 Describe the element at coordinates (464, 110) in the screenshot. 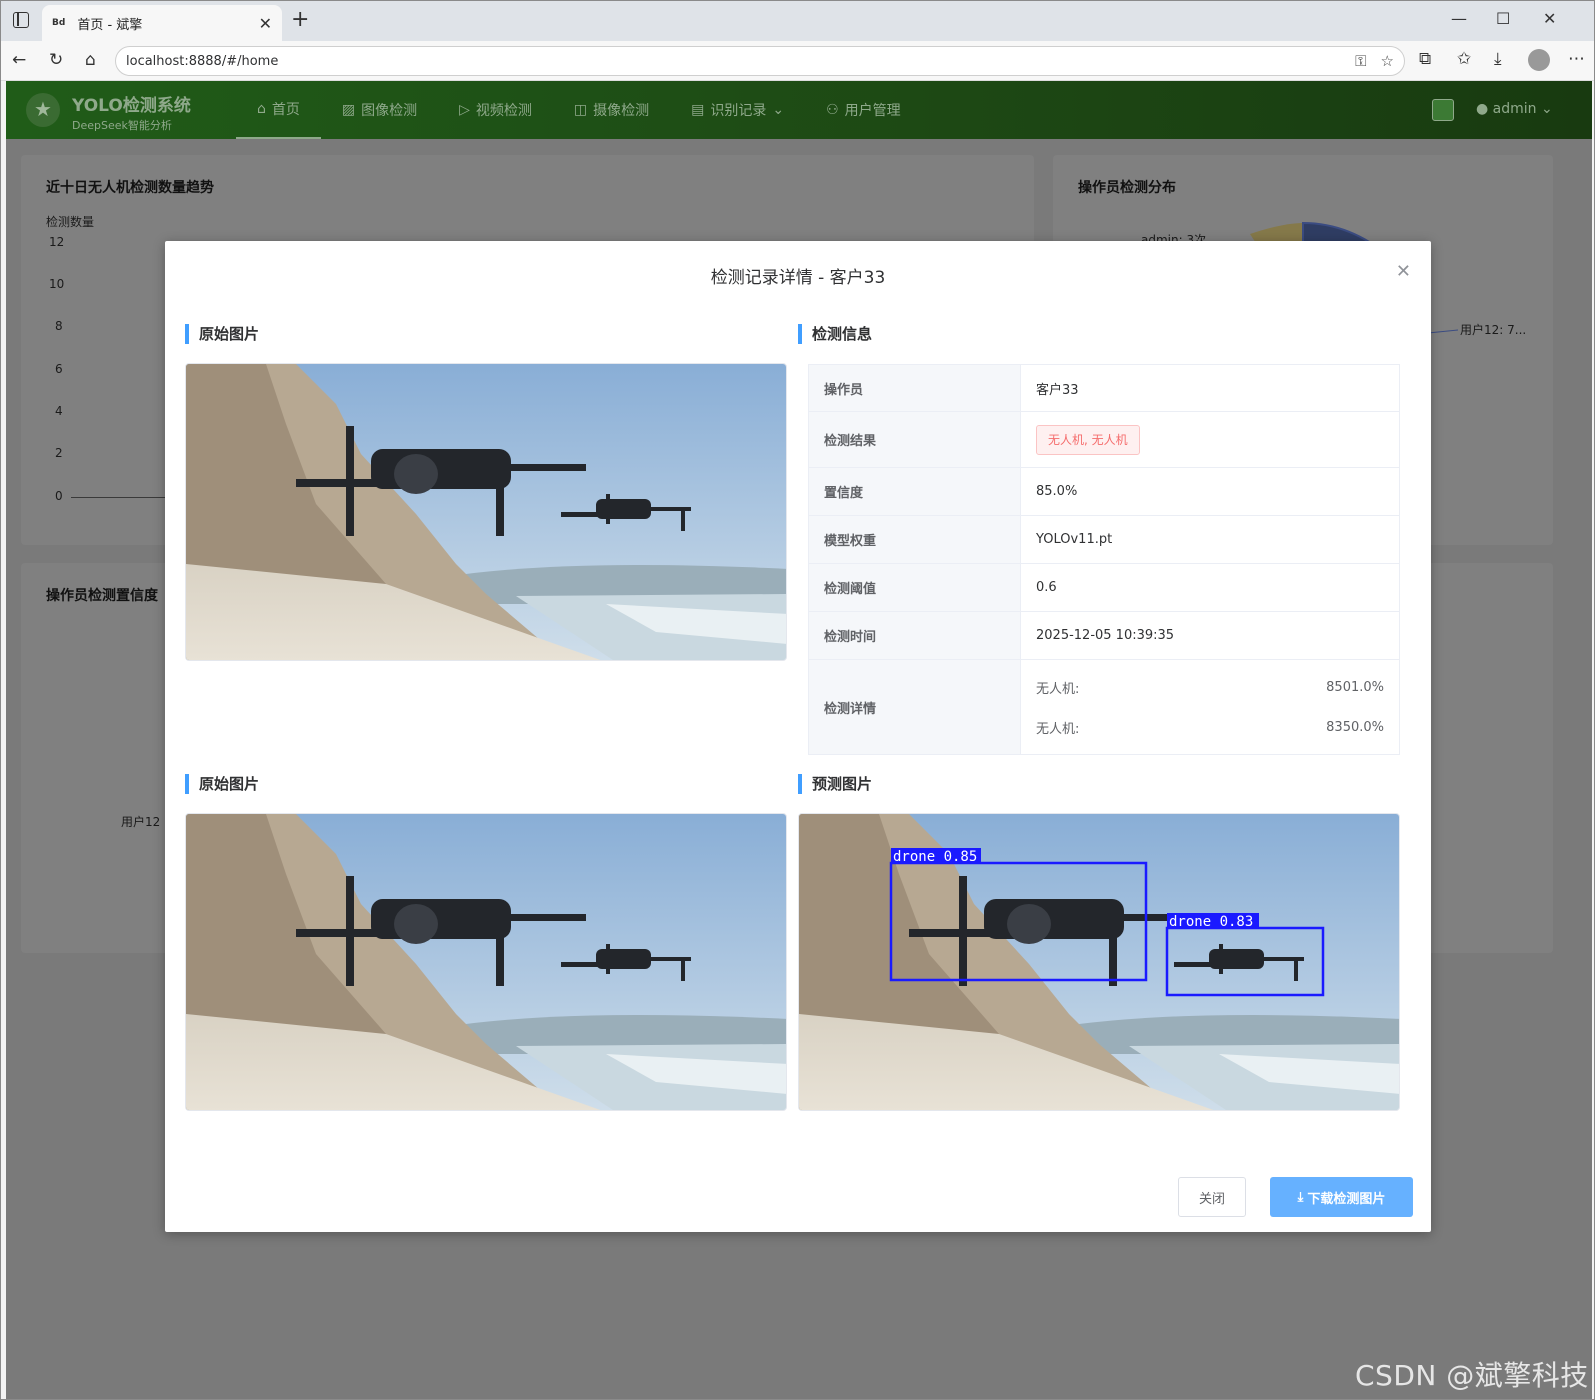

I see `play-icon: ▷` at that location.